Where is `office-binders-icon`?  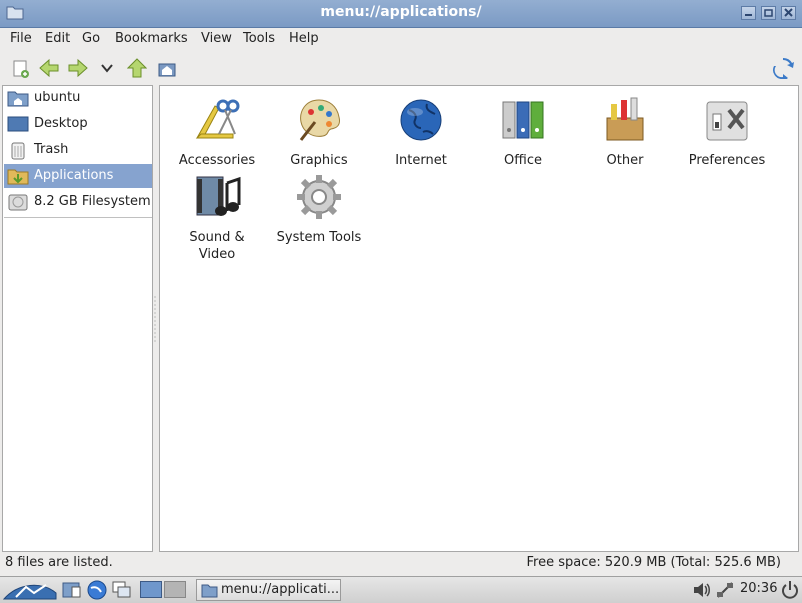
office-binders-icon is located at coordinates (523, 120).